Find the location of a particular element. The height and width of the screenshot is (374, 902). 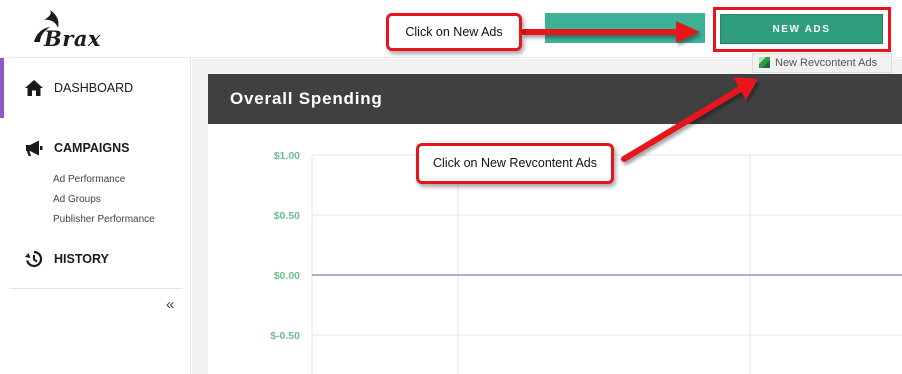

active-indicator is located at coordinates (2, 88).